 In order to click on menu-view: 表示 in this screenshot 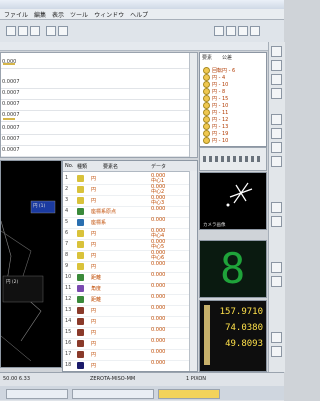, I will do `click(58, 14)`.